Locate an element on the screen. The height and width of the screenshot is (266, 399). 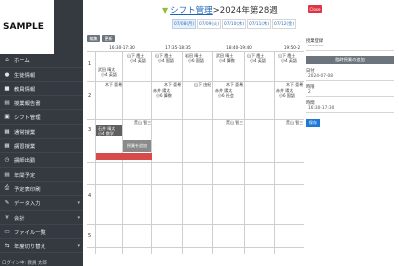
sidebar-item: ✎ データ入力 ▾ is located at coordinates (41, 204).